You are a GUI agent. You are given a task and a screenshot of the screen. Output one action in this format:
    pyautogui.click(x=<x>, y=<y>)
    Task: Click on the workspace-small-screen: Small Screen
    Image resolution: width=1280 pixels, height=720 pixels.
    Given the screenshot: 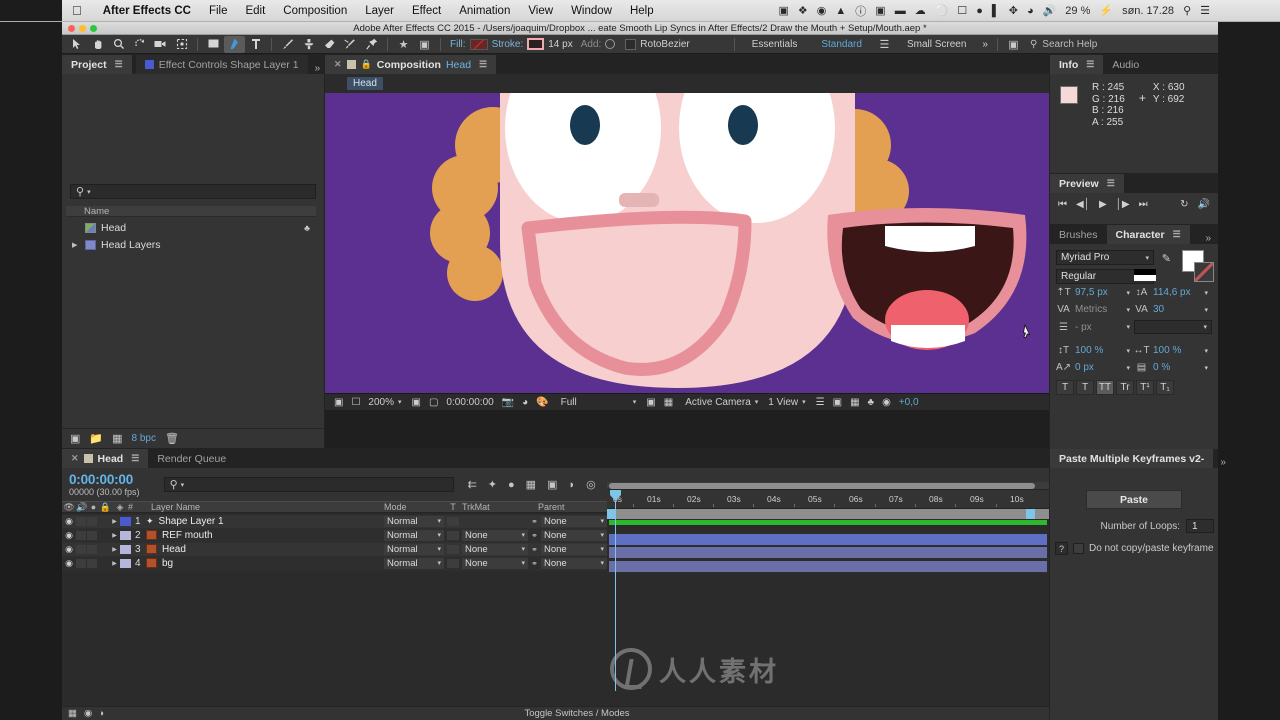 What is the action you would take?
    pyautogui.click(x=936, y=44)
    